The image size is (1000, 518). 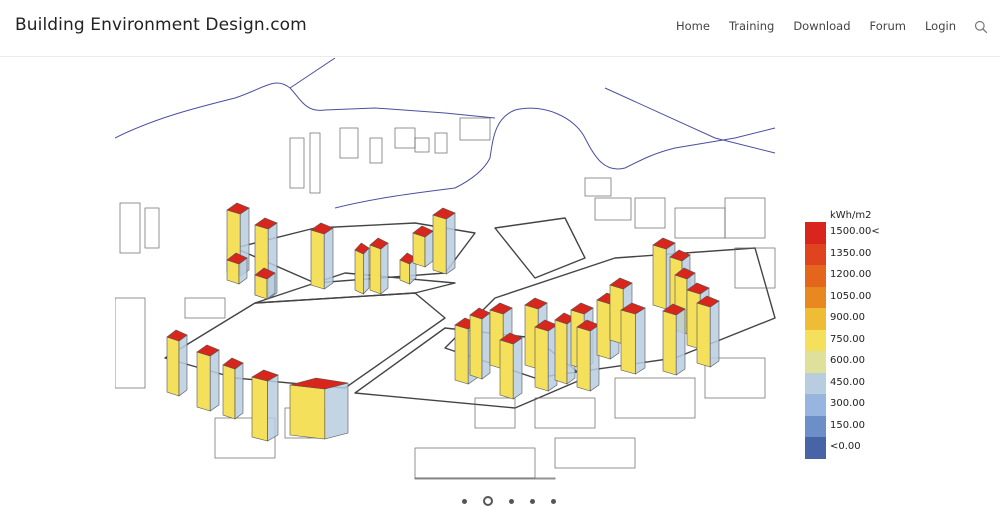 What do you see at coordinates (855, 231) in the screenshot?
I see `legend-label: 1500.00<` at bounding box center [855, 231].